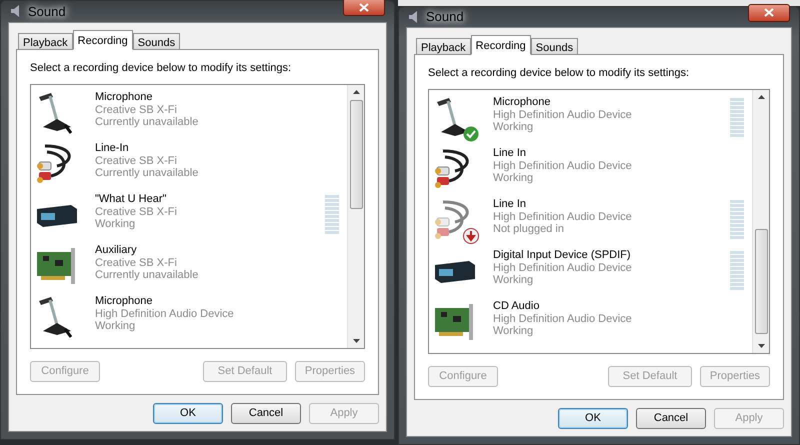  I want to click on device-row: Microphone Creative SB X-Fi Currently unavailable, so click(189, 116).